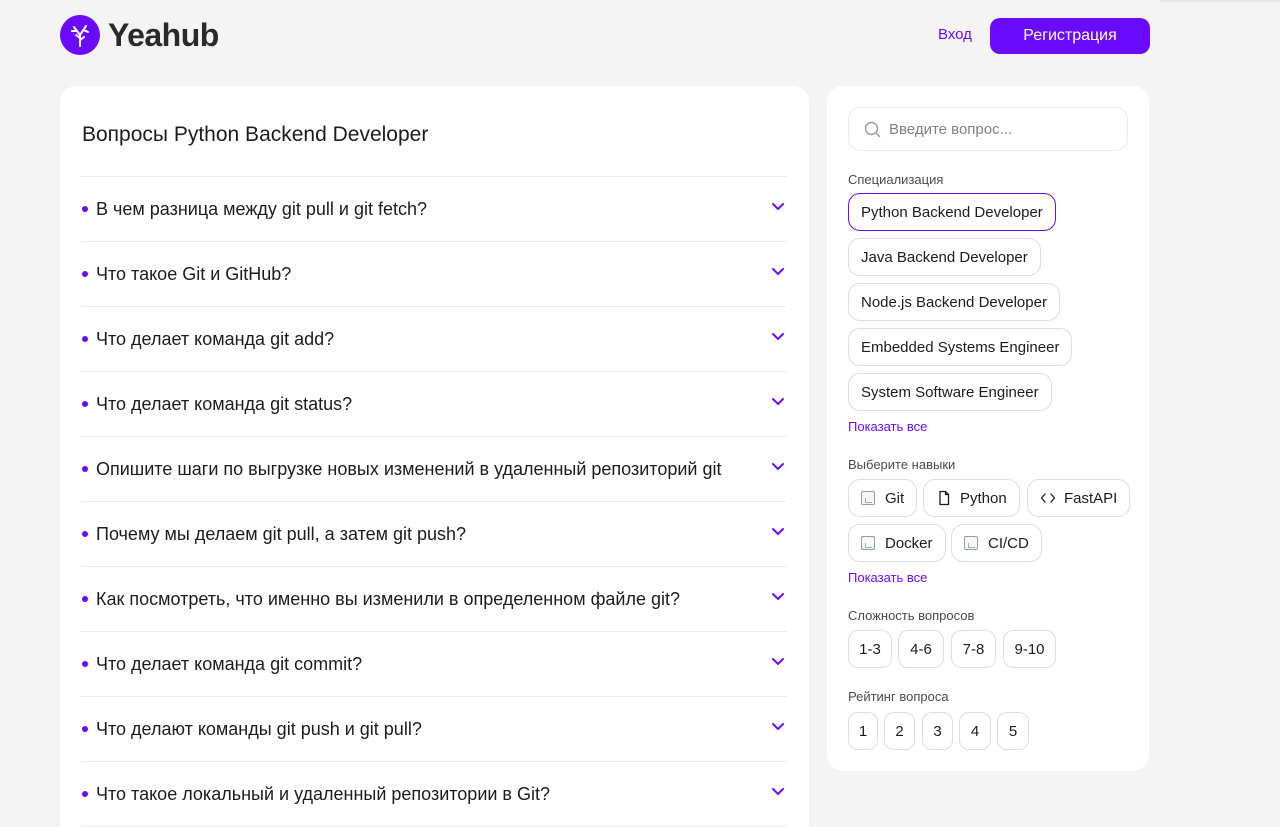 Image resolution: width=1280 pixels, height=827 pixels. Describe the element at coordinates (950, 392) in the screenshot. I see `specialization-chip: System Software Engineer` at that location.